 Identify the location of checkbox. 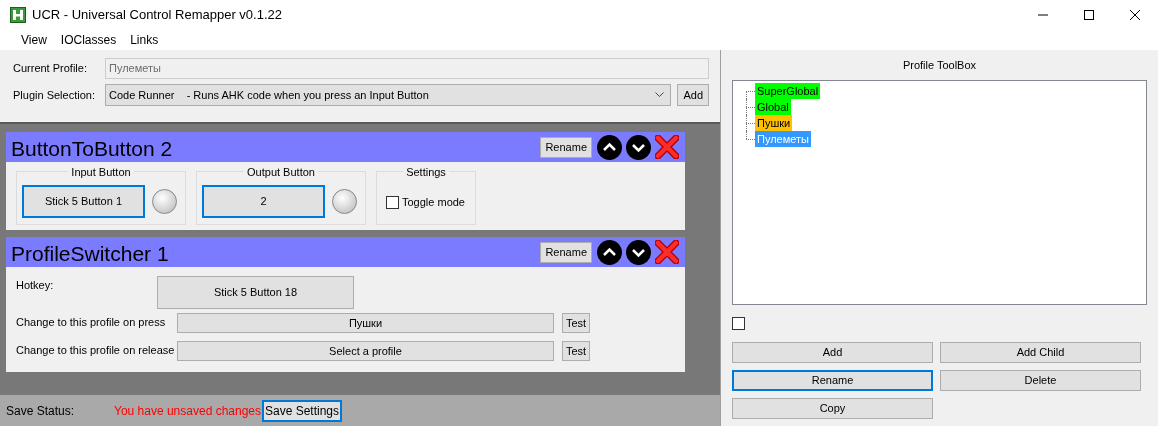
(738, 323).